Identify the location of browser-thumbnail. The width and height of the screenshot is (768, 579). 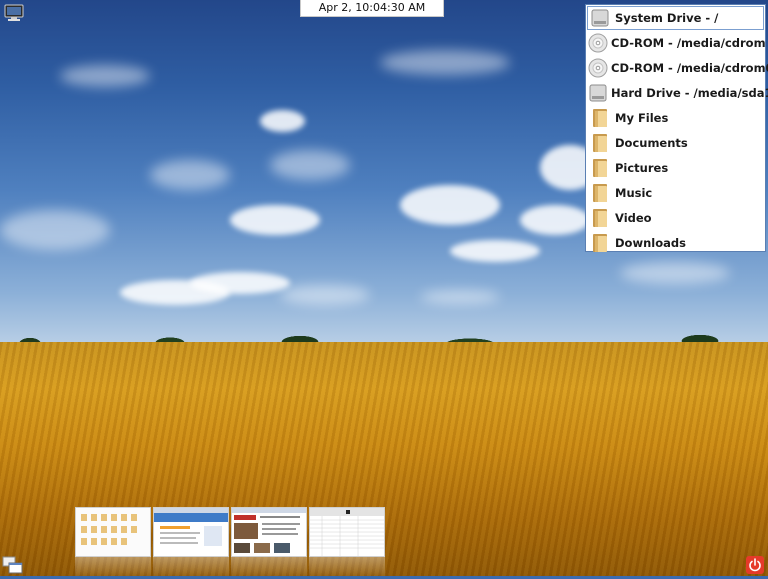
(191, 532).